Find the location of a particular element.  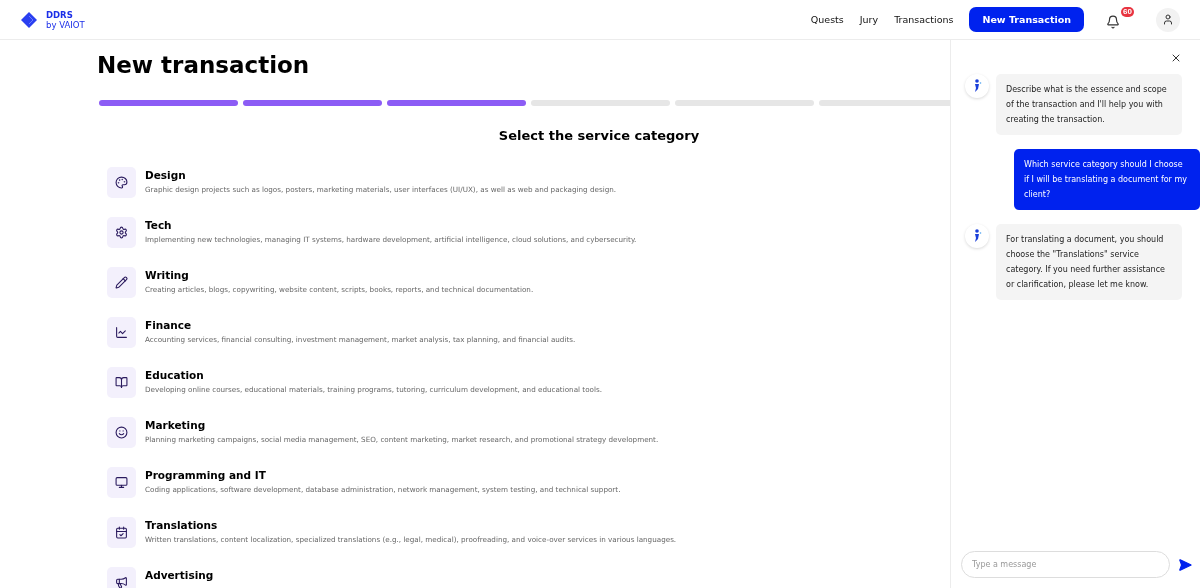

send-button is located at coordinates (1185, 564).